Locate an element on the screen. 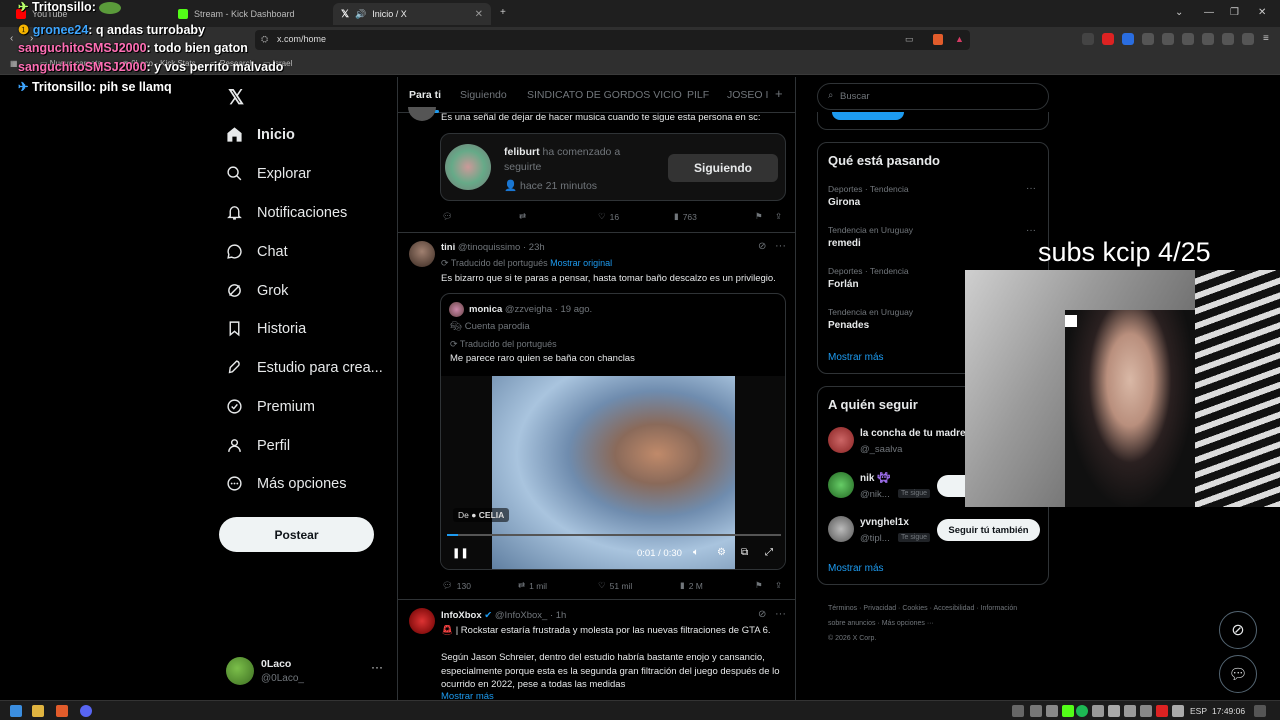 Image resolution: width=1280 pixels, height=720 pixels. subscribe-button is located at coordinates (868, 116).